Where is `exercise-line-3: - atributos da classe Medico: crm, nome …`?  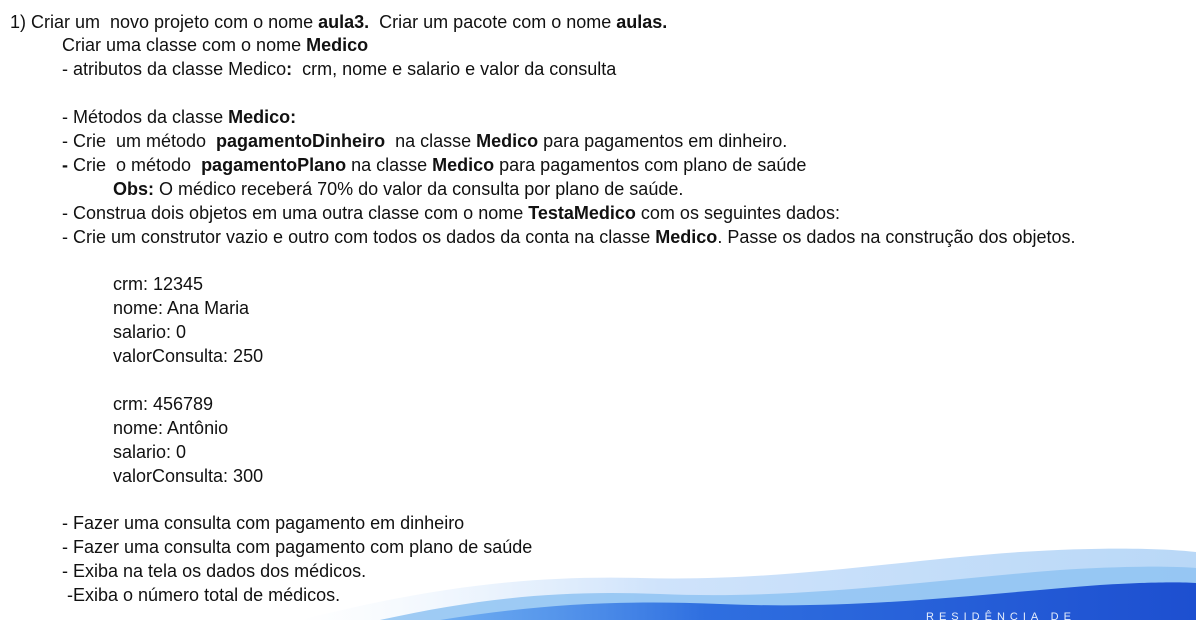 exercise-line-3: - atributos da classe Medico: crm, nome … is located at coordinates (339, 69).